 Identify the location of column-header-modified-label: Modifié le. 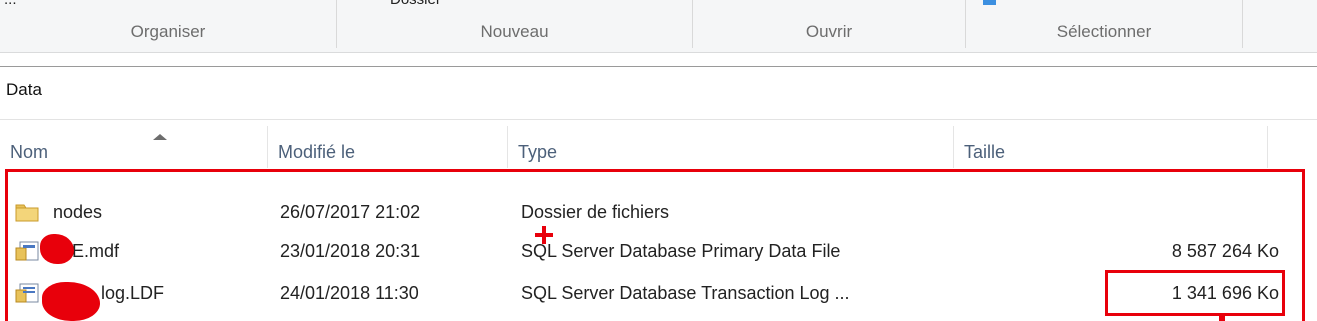
(317, 152).